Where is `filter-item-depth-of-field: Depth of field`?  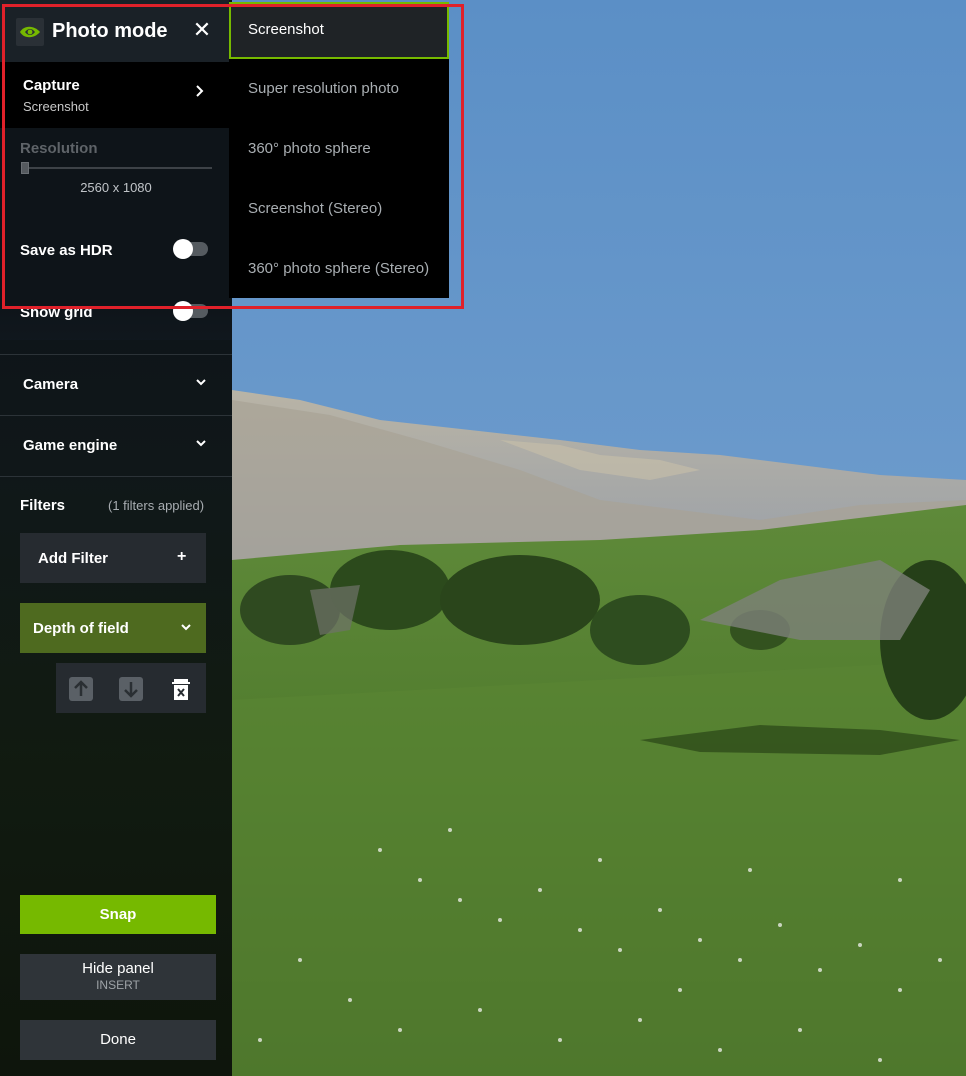 filter-item-depth-of-field: Depth of field is located at coordinates (113, 628).